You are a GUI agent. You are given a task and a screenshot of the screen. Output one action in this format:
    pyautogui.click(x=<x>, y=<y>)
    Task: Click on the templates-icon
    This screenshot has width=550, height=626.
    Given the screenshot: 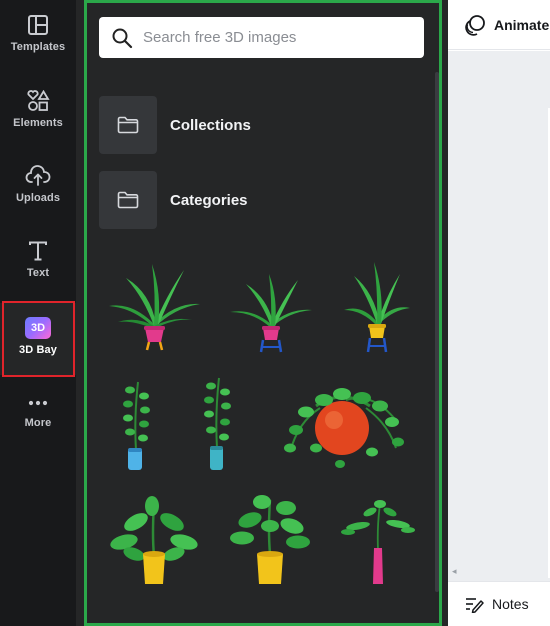 What is the action you would take?
    pyautogui.click(x=38, y=25)
    